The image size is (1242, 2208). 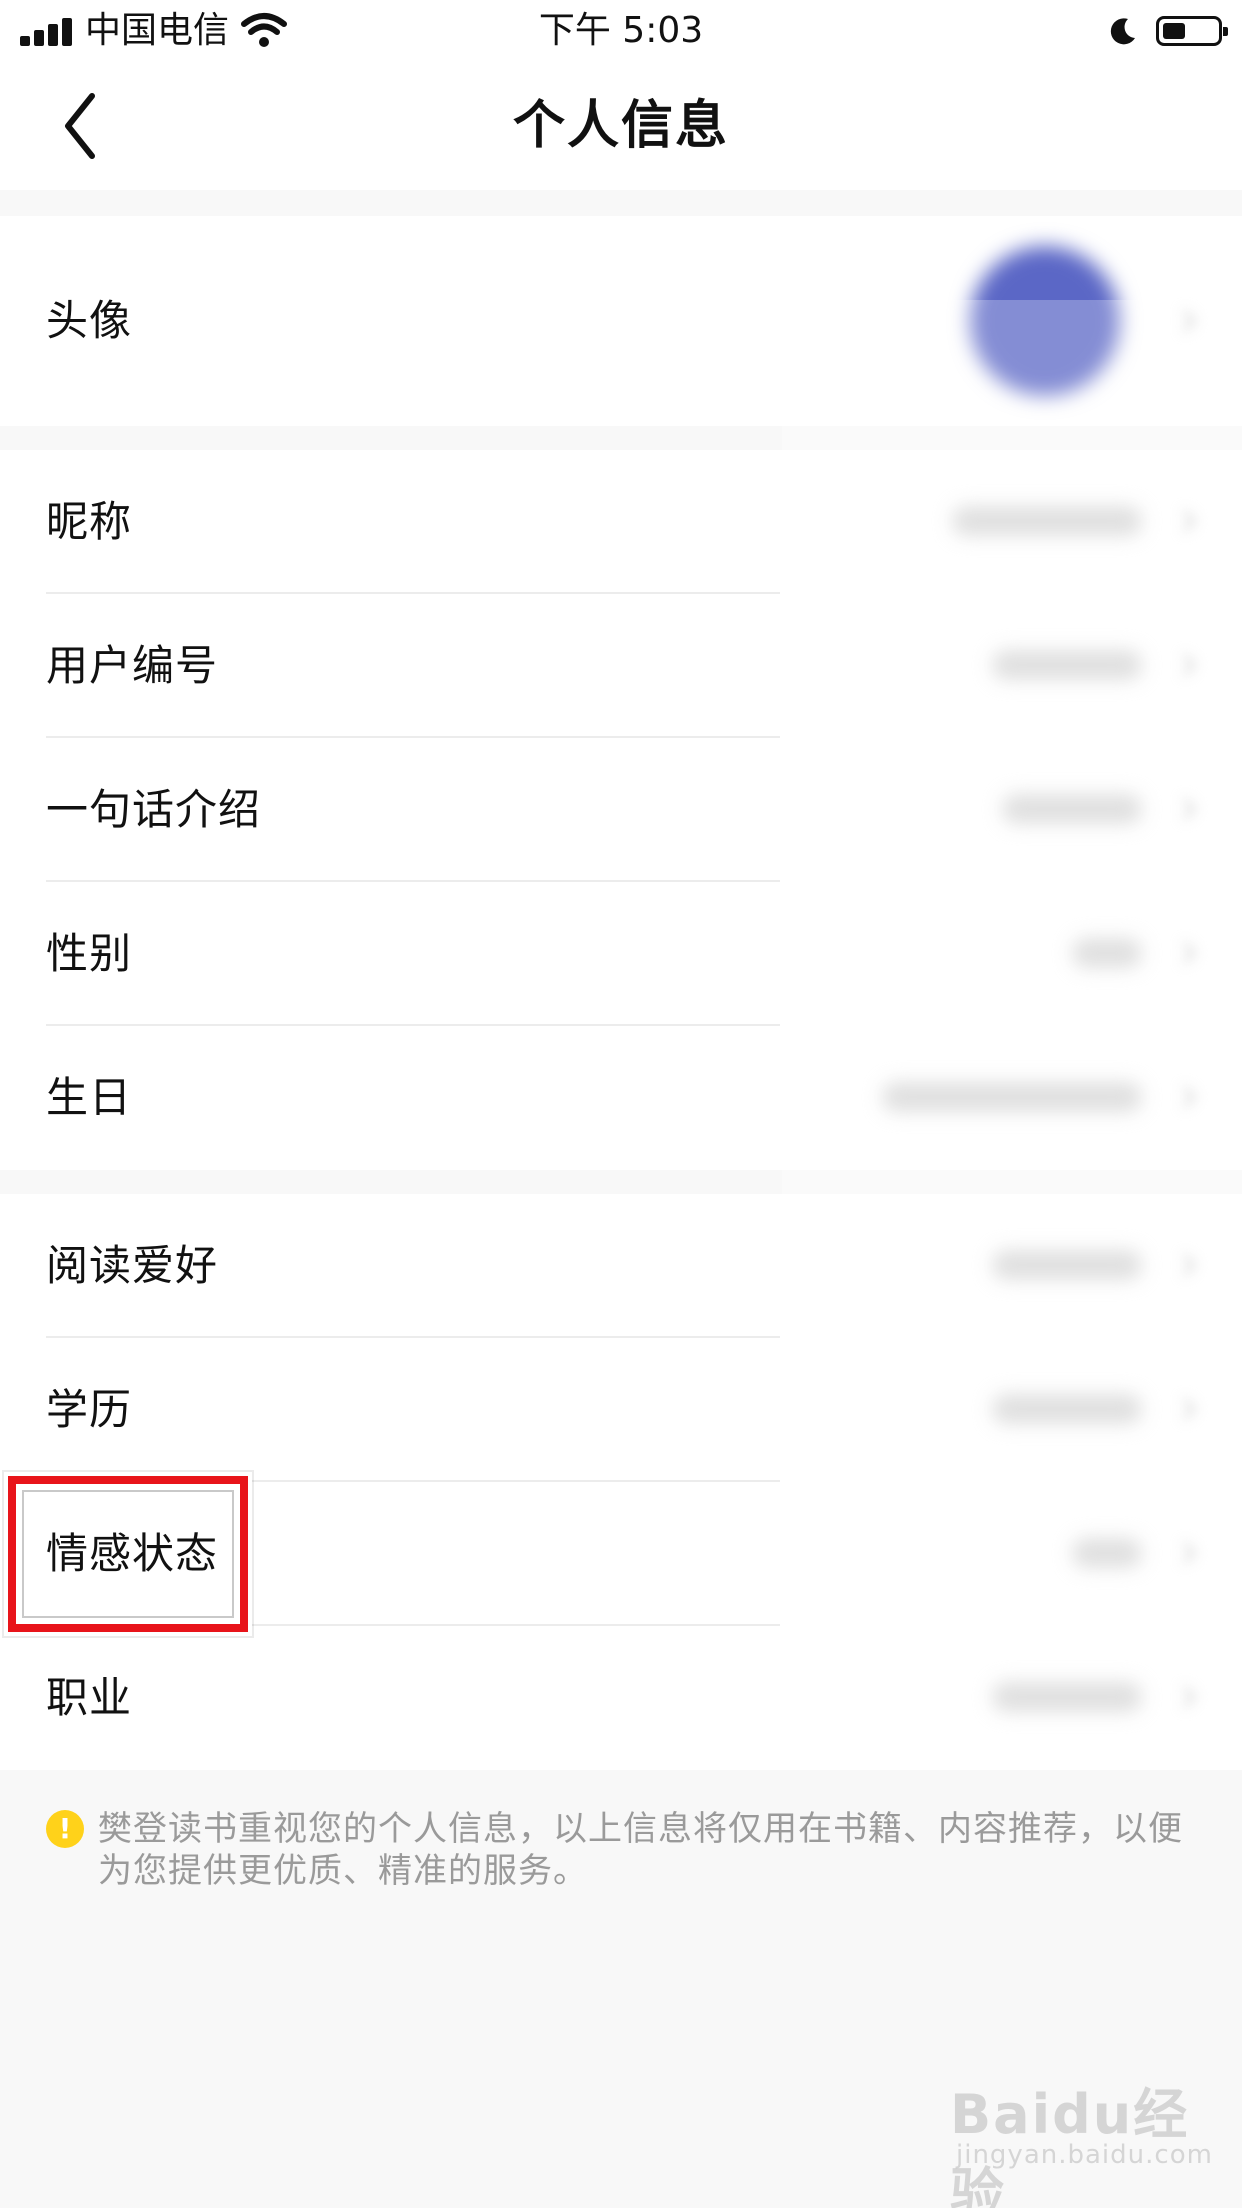 What do you see at coordinates (154, 809) in the screenshot?
I see `intro-label: 一句话介绍` at bounding box center [154, 809].